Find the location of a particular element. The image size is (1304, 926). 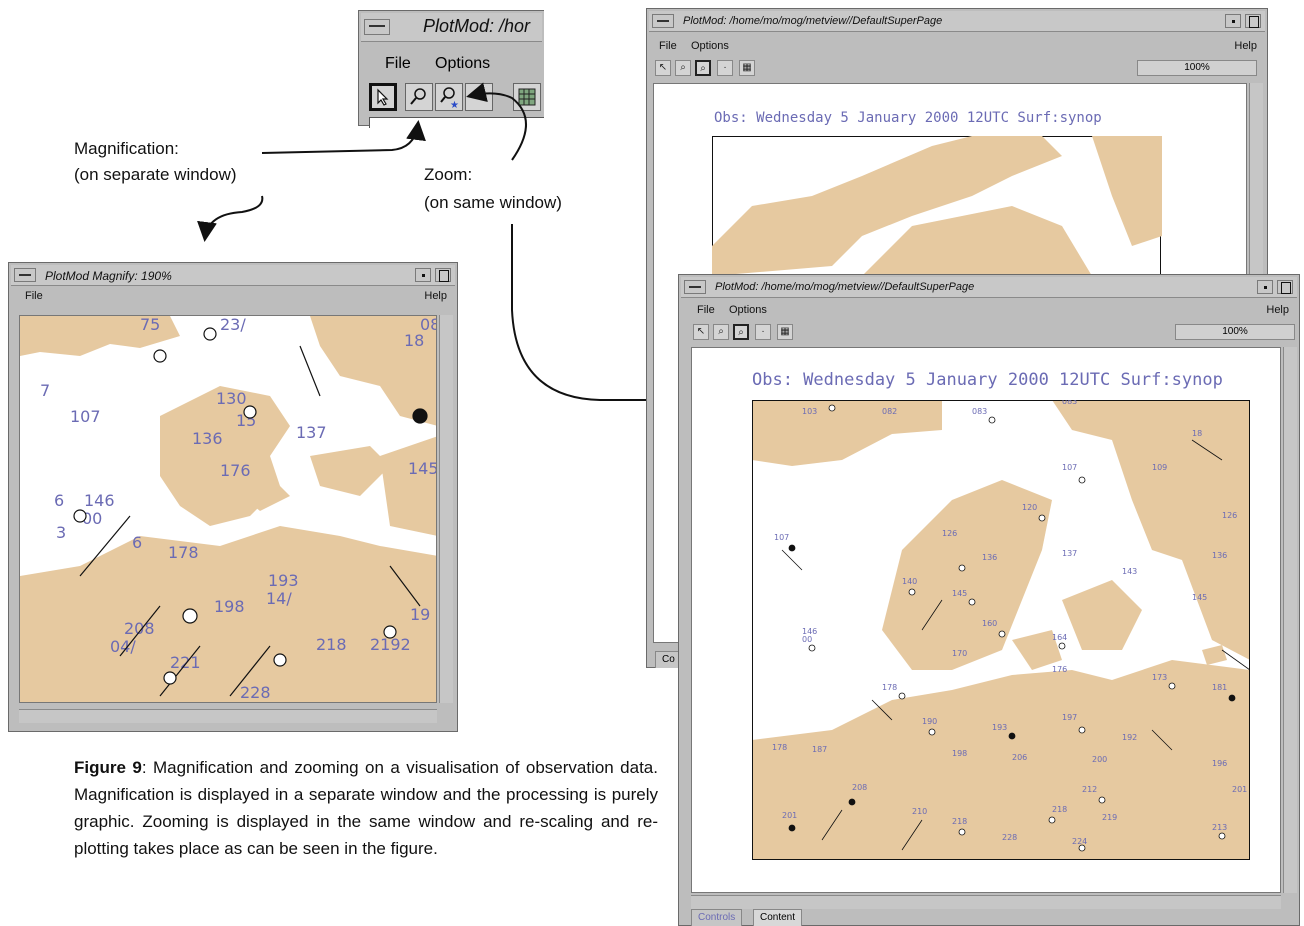

svg-text: 120 is located at coordinates (1029, 507).